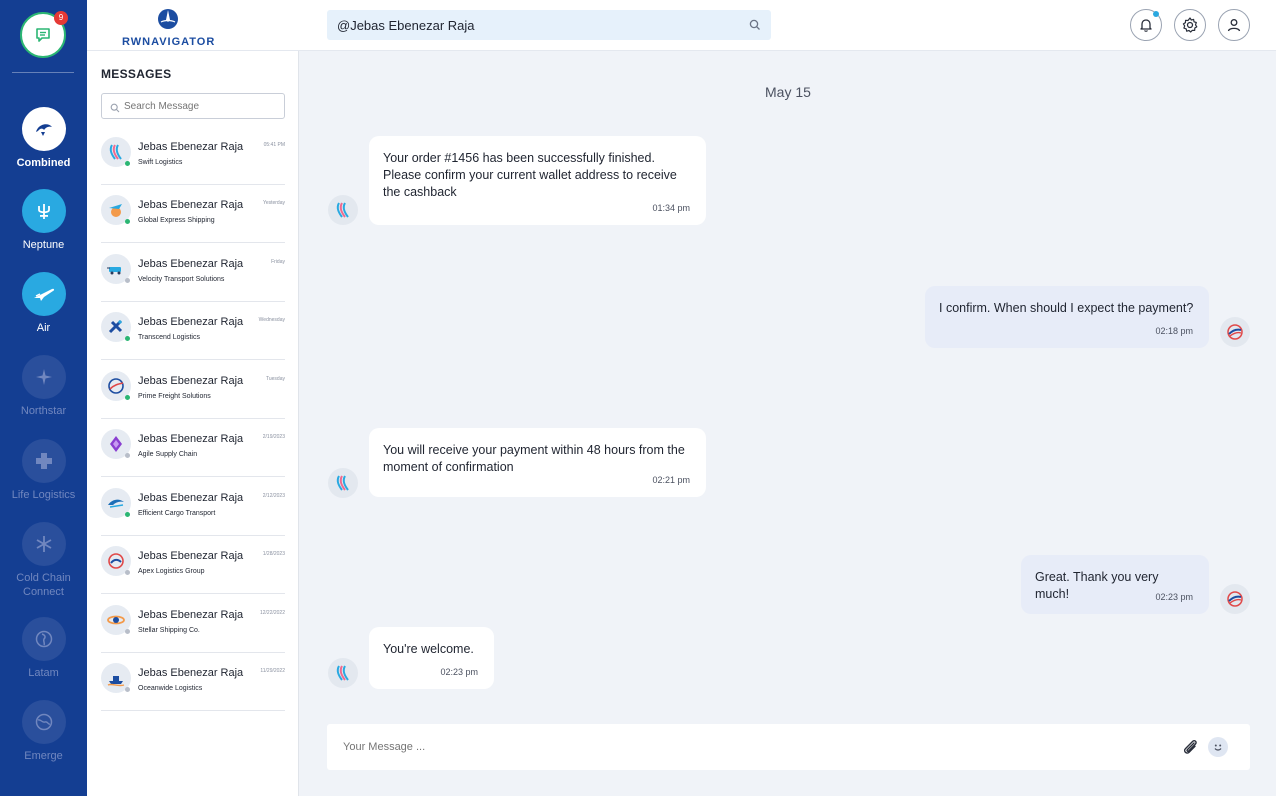  What do you see at coordinates (61, 18) in the screenshot?
I see `unread-badge: 9` at bounding box center [61, 18].